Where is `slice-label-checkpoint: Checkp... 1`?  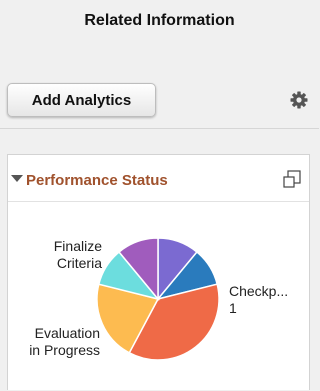 slice-label-checkpoint: Checkp... 1 is located at coordinates (258, 300).